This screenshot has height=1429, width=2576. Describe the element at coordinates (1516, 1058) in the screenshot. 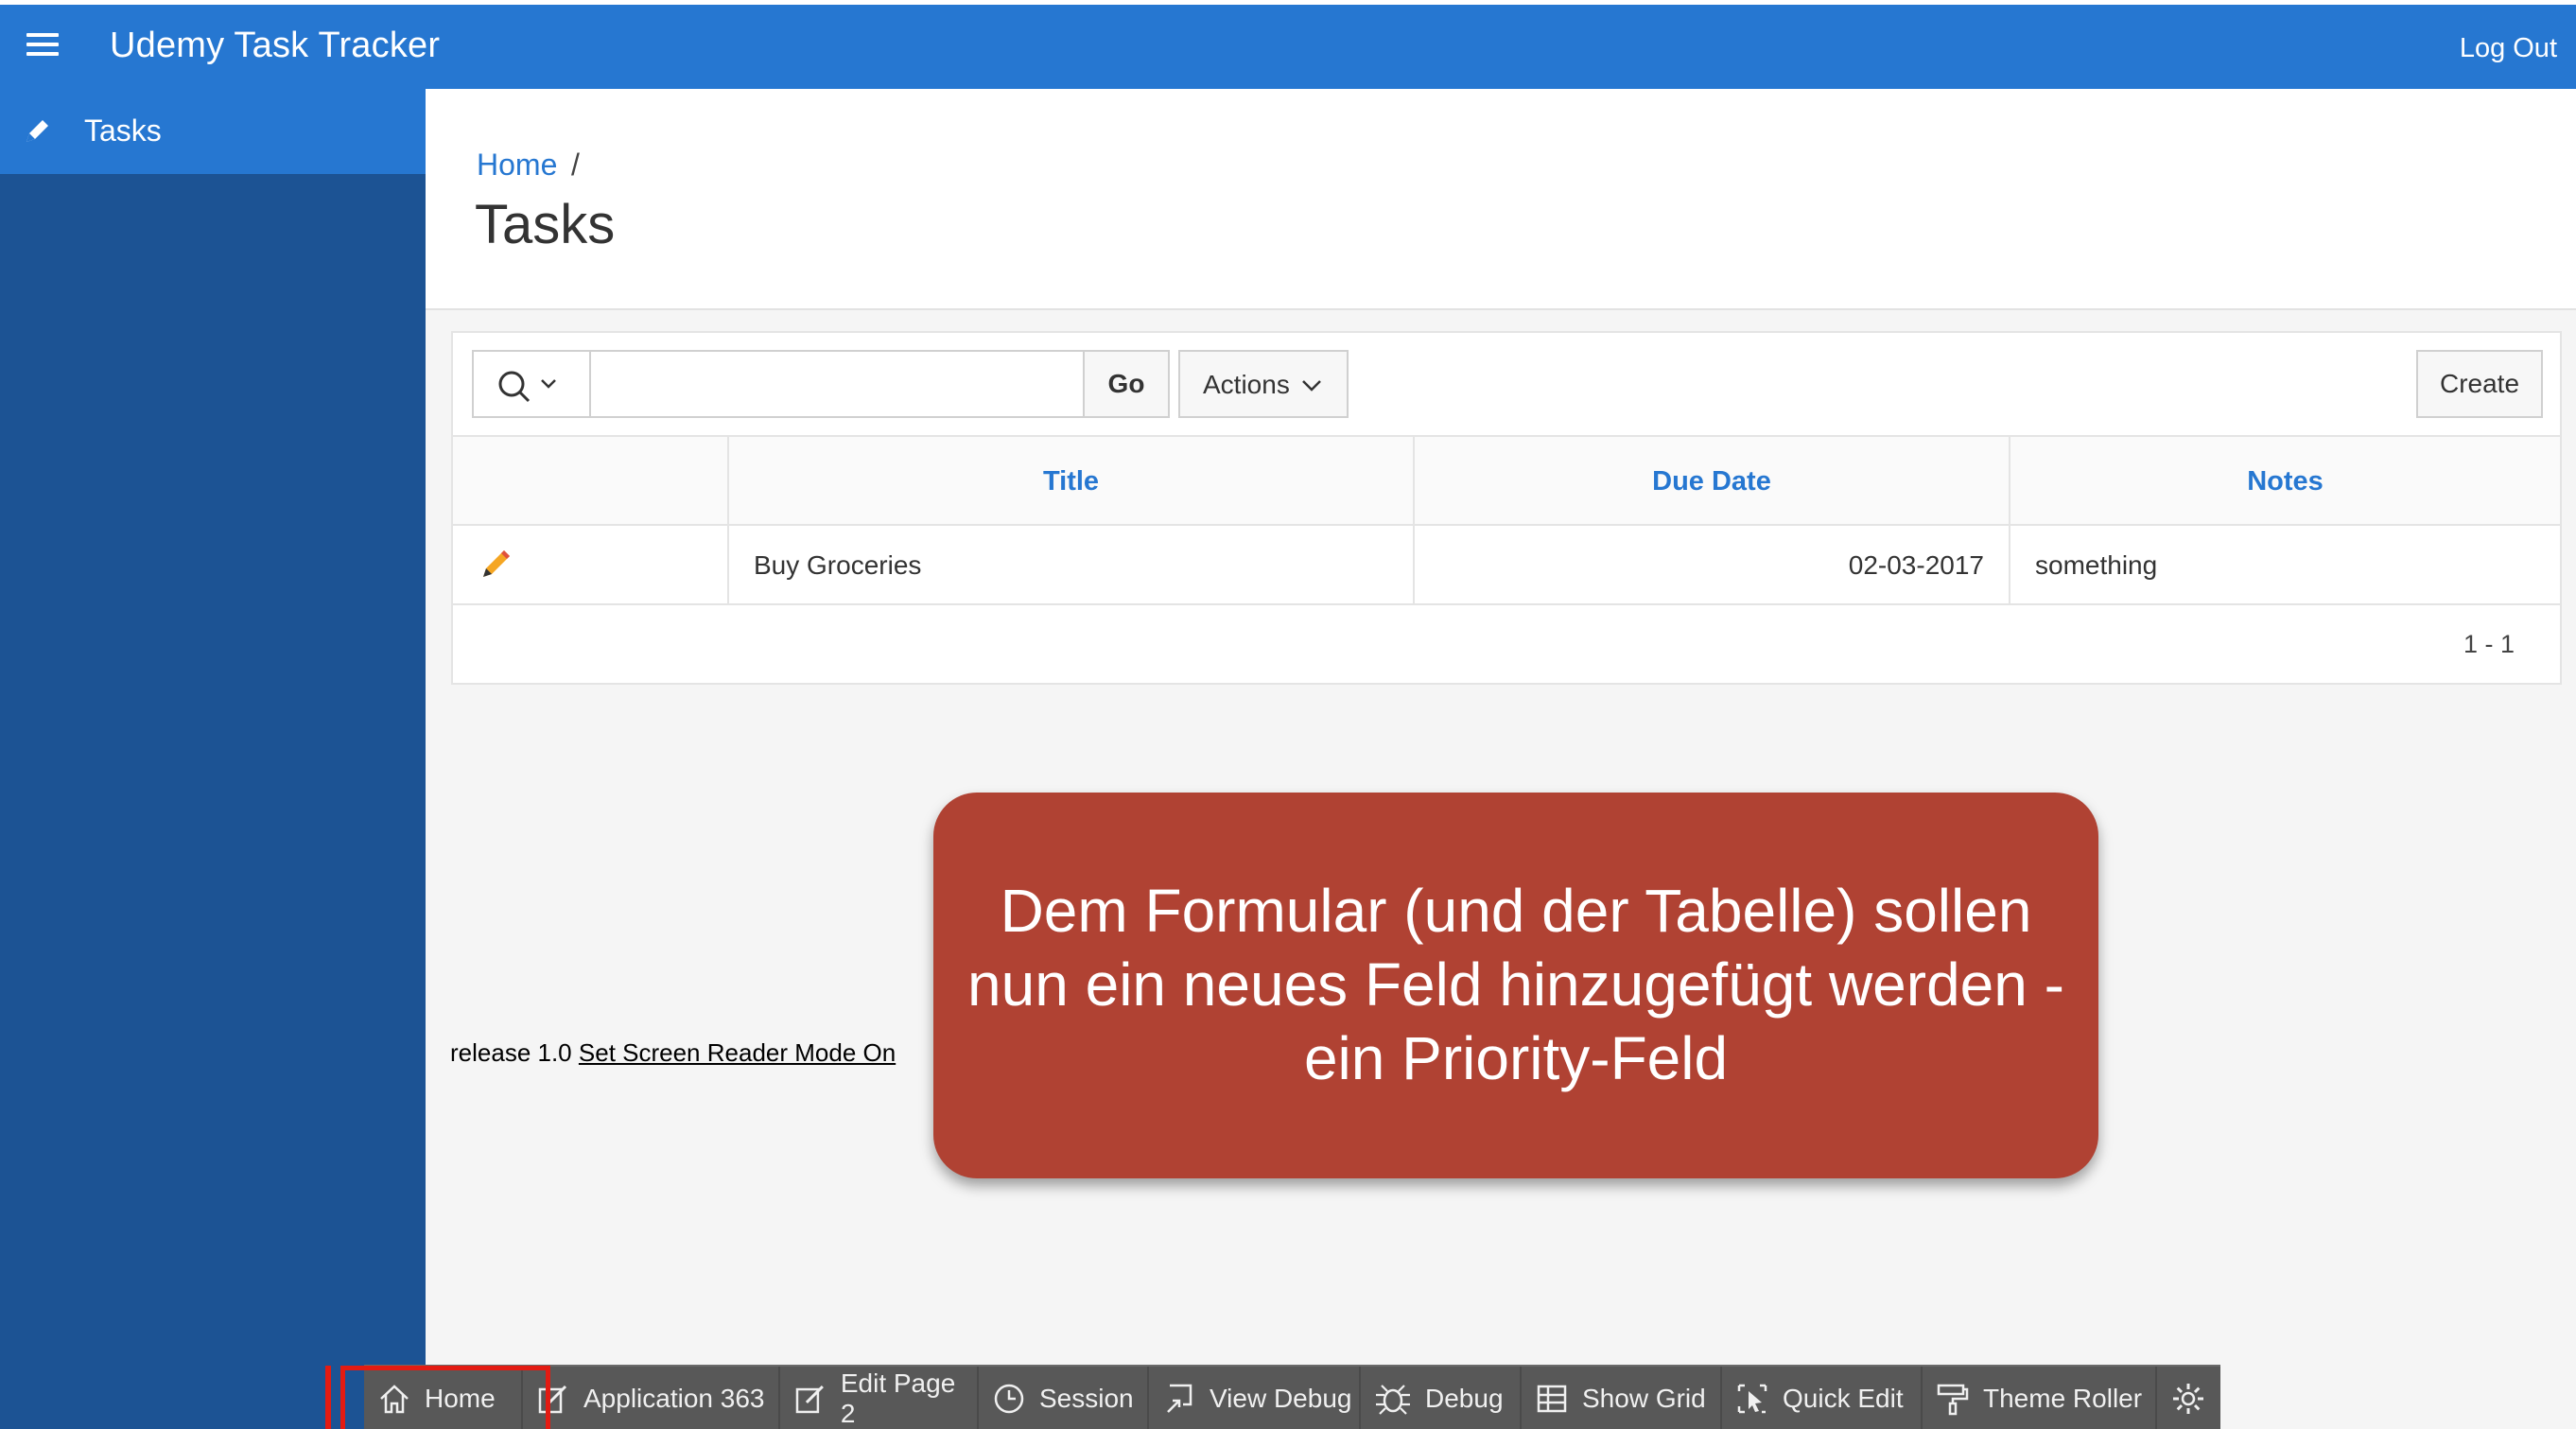

I see `callout-line: ein Priority-Feld` at that location.